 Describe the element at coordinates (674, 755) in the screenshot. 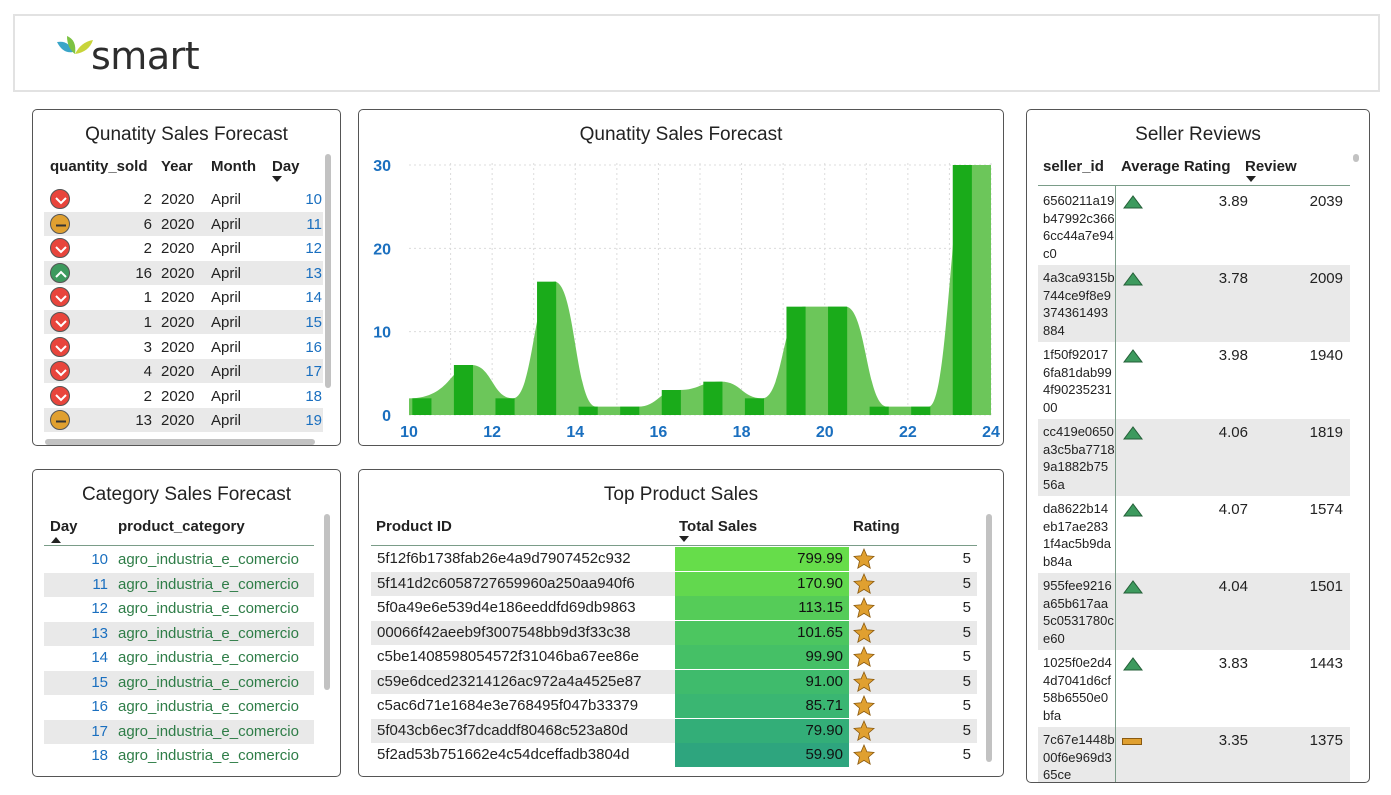

I see `table-row: 5f2ad53b751662e4c54dceffadb3804d 59.90 5` at that location.